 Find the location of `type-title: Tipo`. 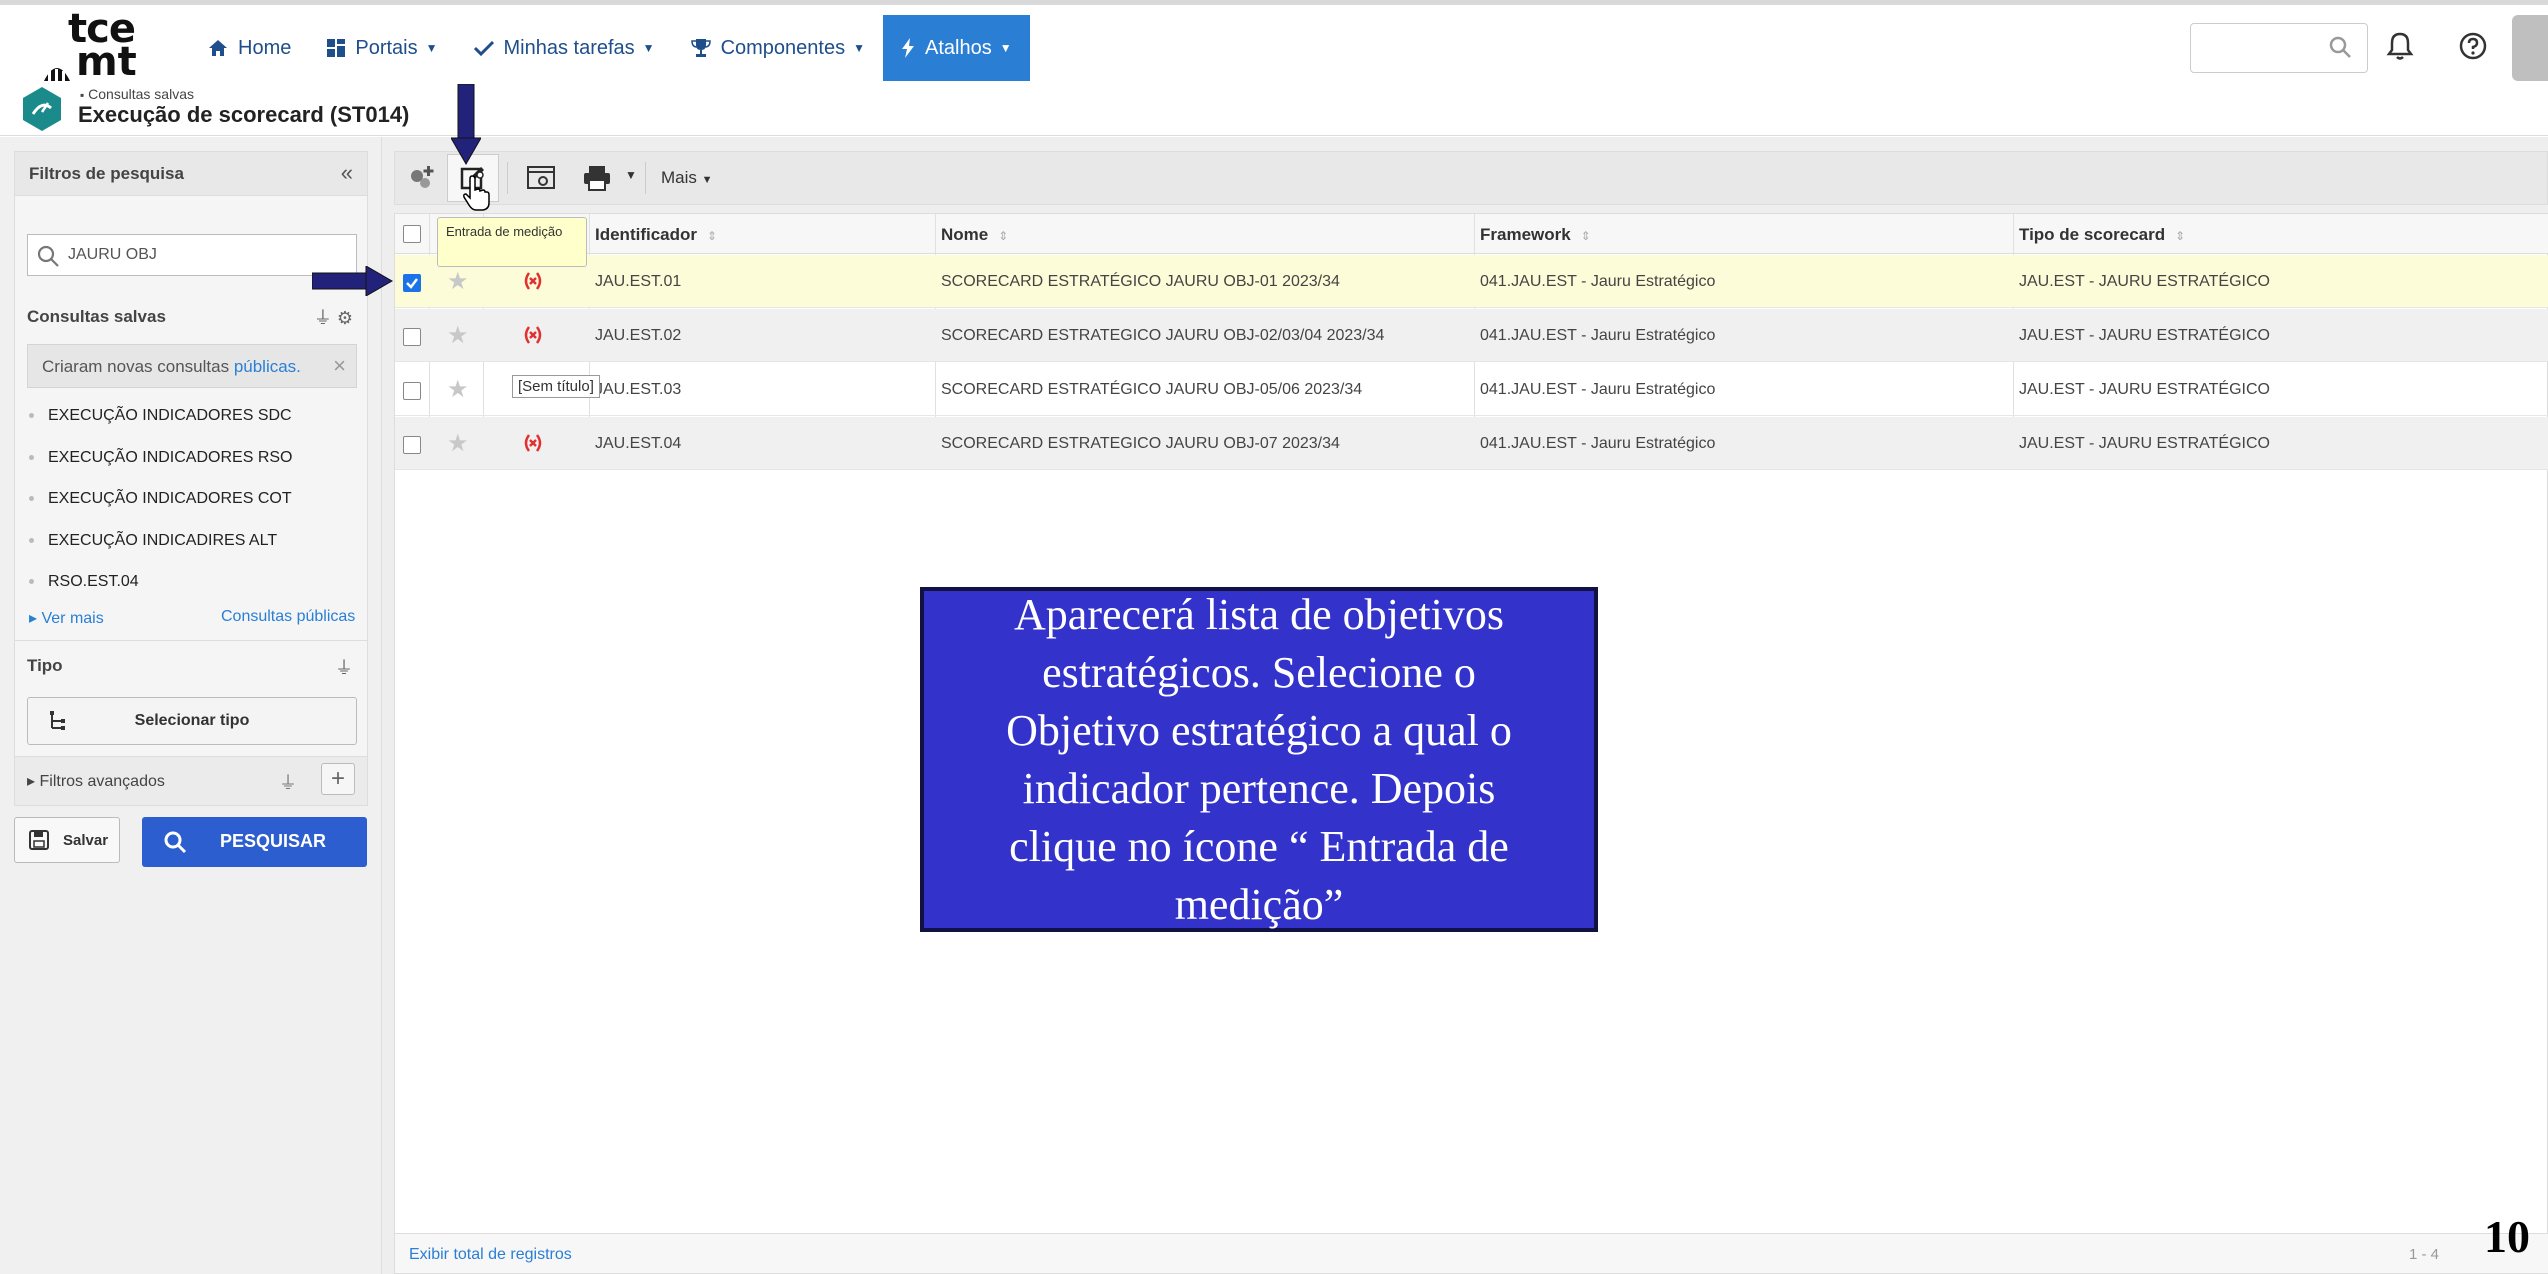

type-title: Tipo is located at coordinates (45, 665).